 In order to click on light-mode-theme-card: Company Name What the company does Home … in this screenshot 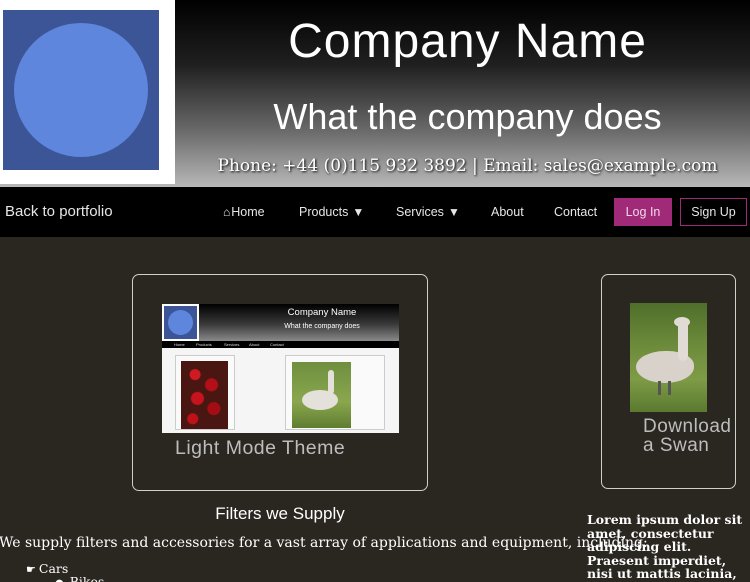, I will do `click(280, 382)`.